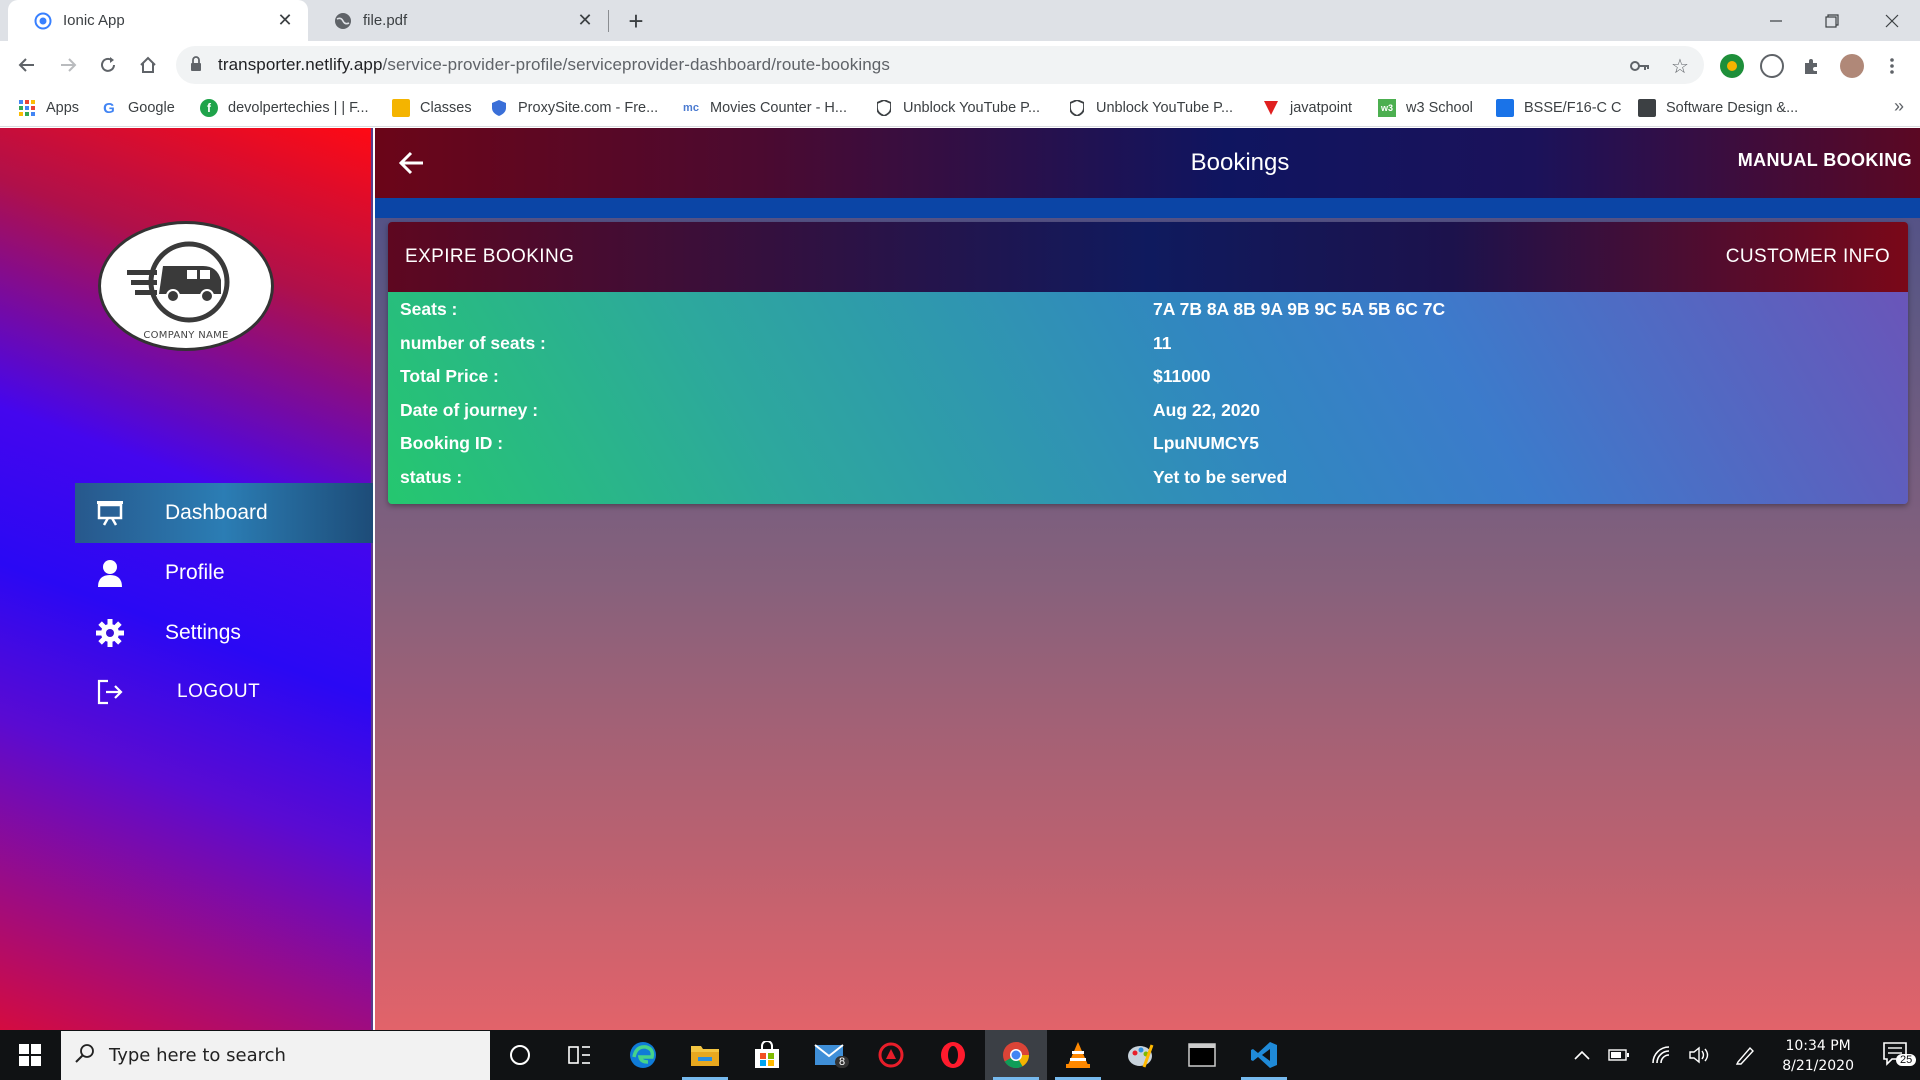 The width and height of the screenshot is (1920, 1080). I want to click on sidebar-item-label: LOGOUT, so click(219, 691).